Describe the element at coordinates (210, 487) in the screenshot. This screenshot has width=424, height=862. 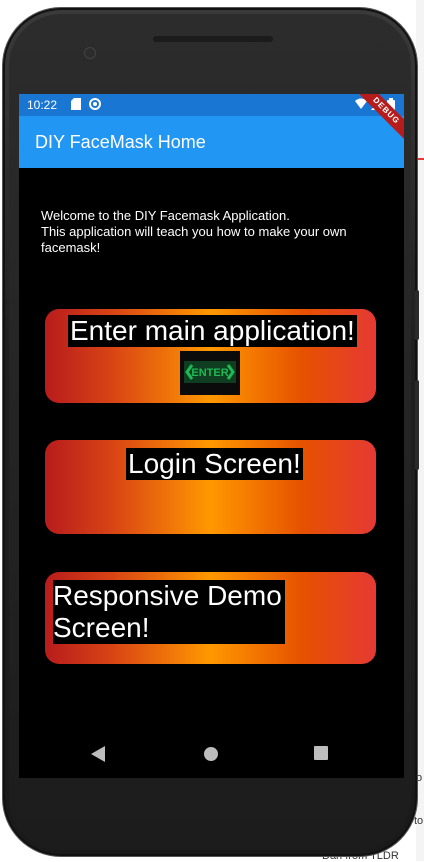
I see `login-screen-button: Login Screen!` at that location.